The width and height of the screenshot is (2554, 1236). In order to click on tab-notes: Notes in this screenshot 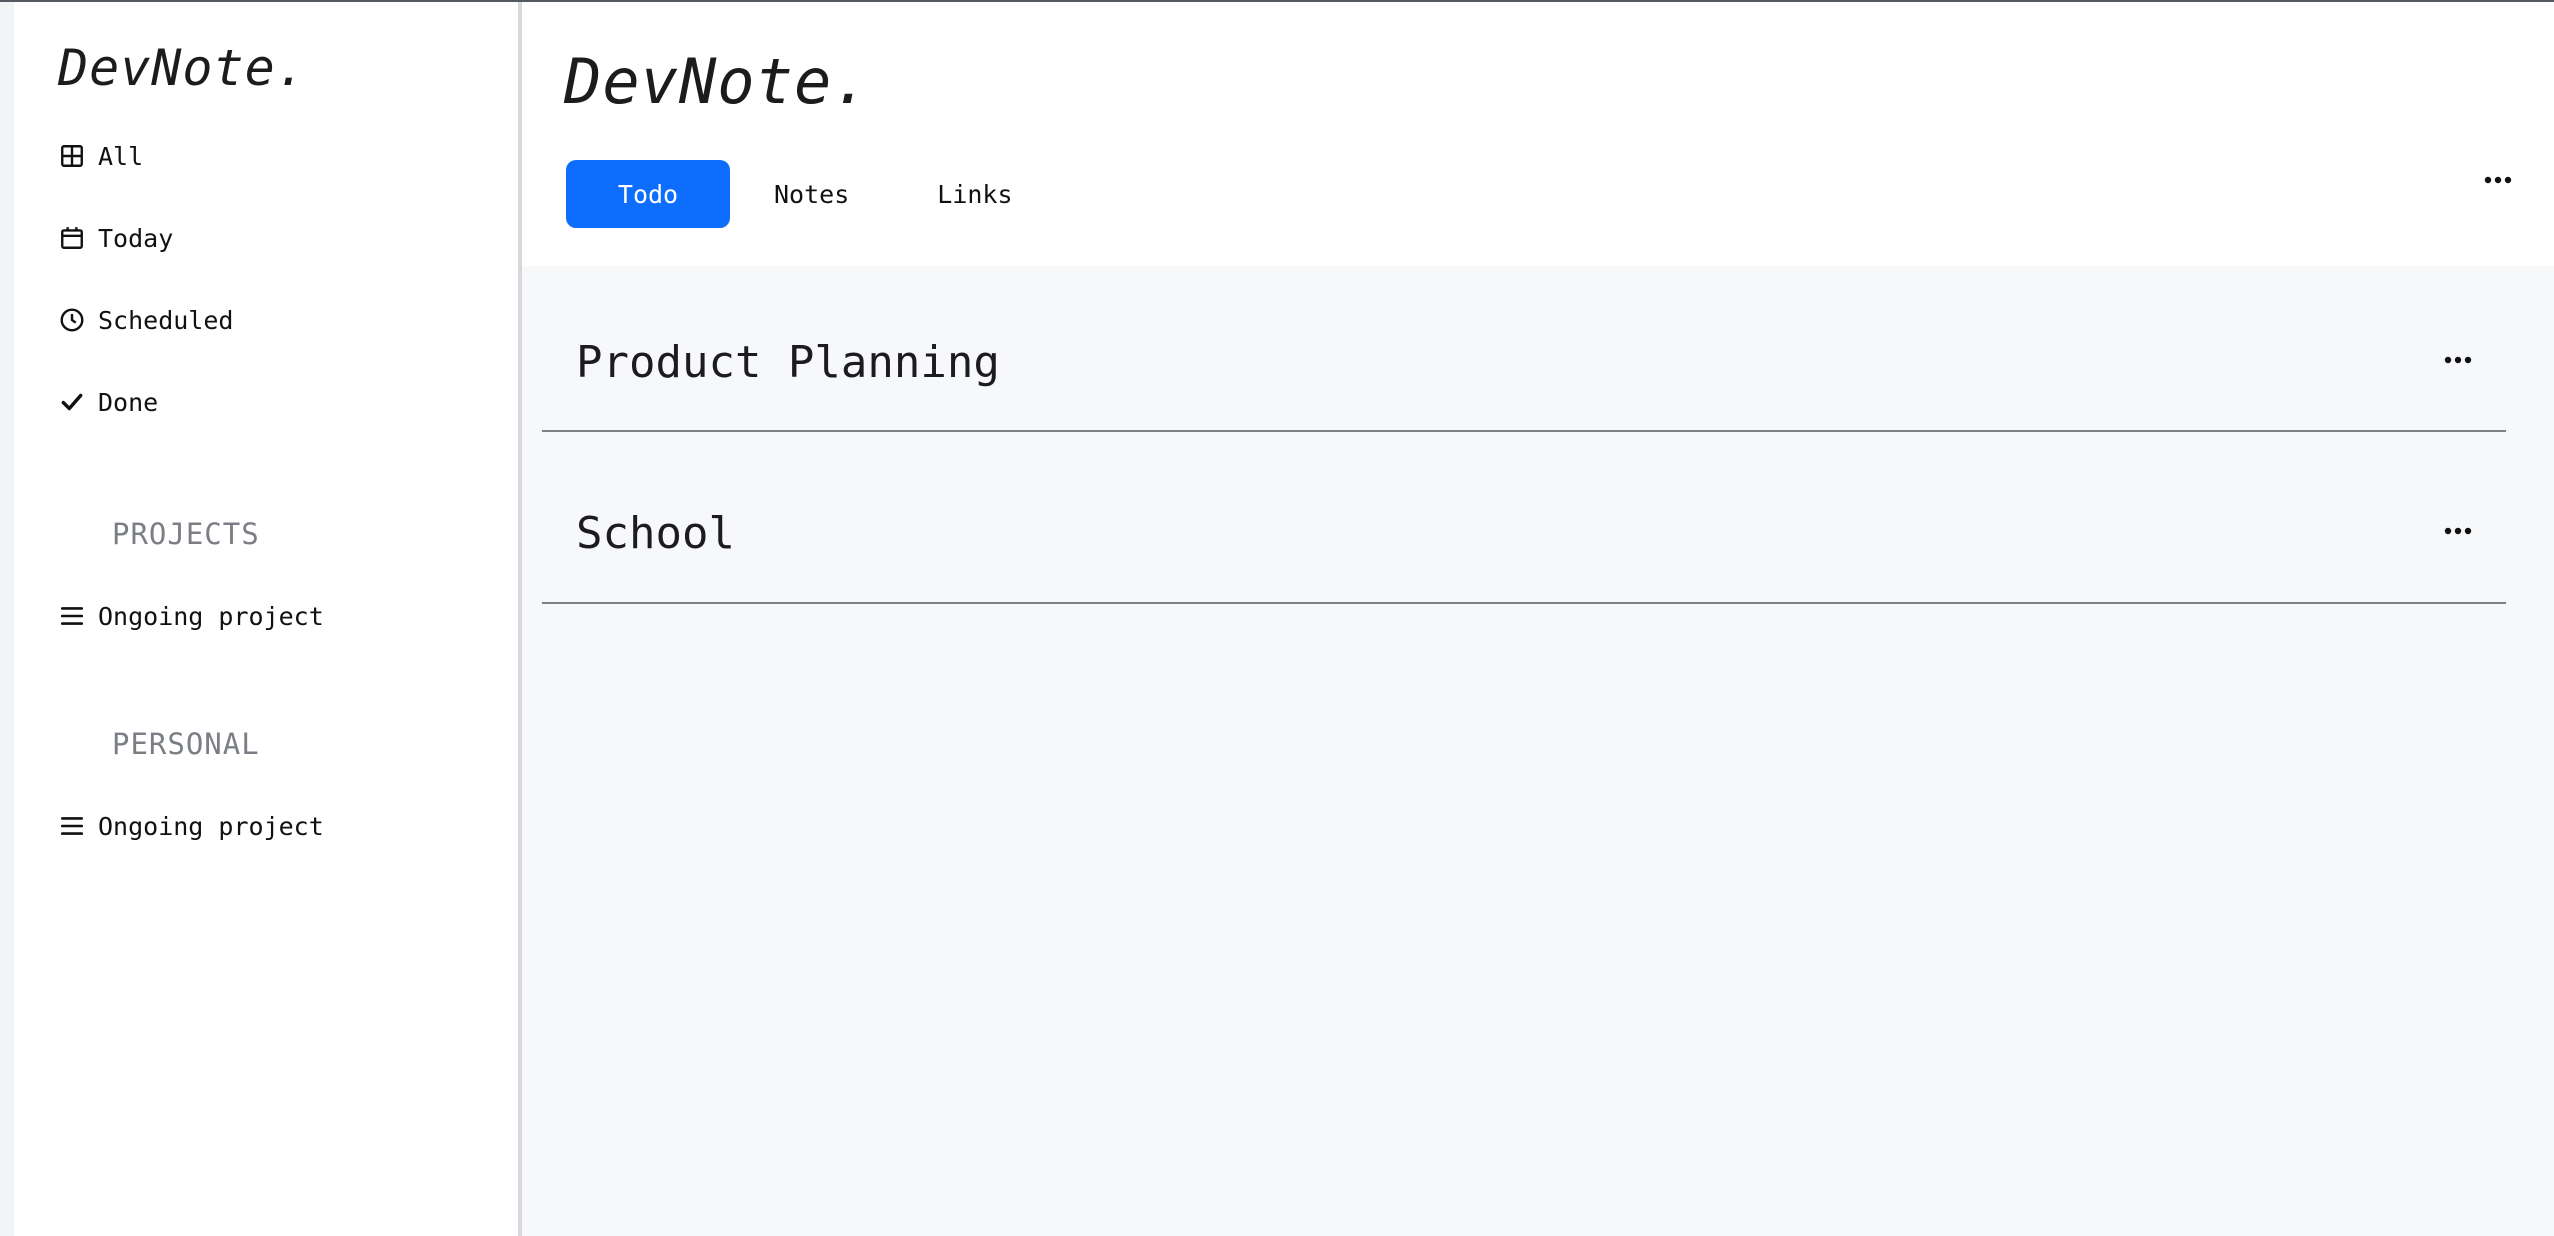, I will do `click(811, 194)`.